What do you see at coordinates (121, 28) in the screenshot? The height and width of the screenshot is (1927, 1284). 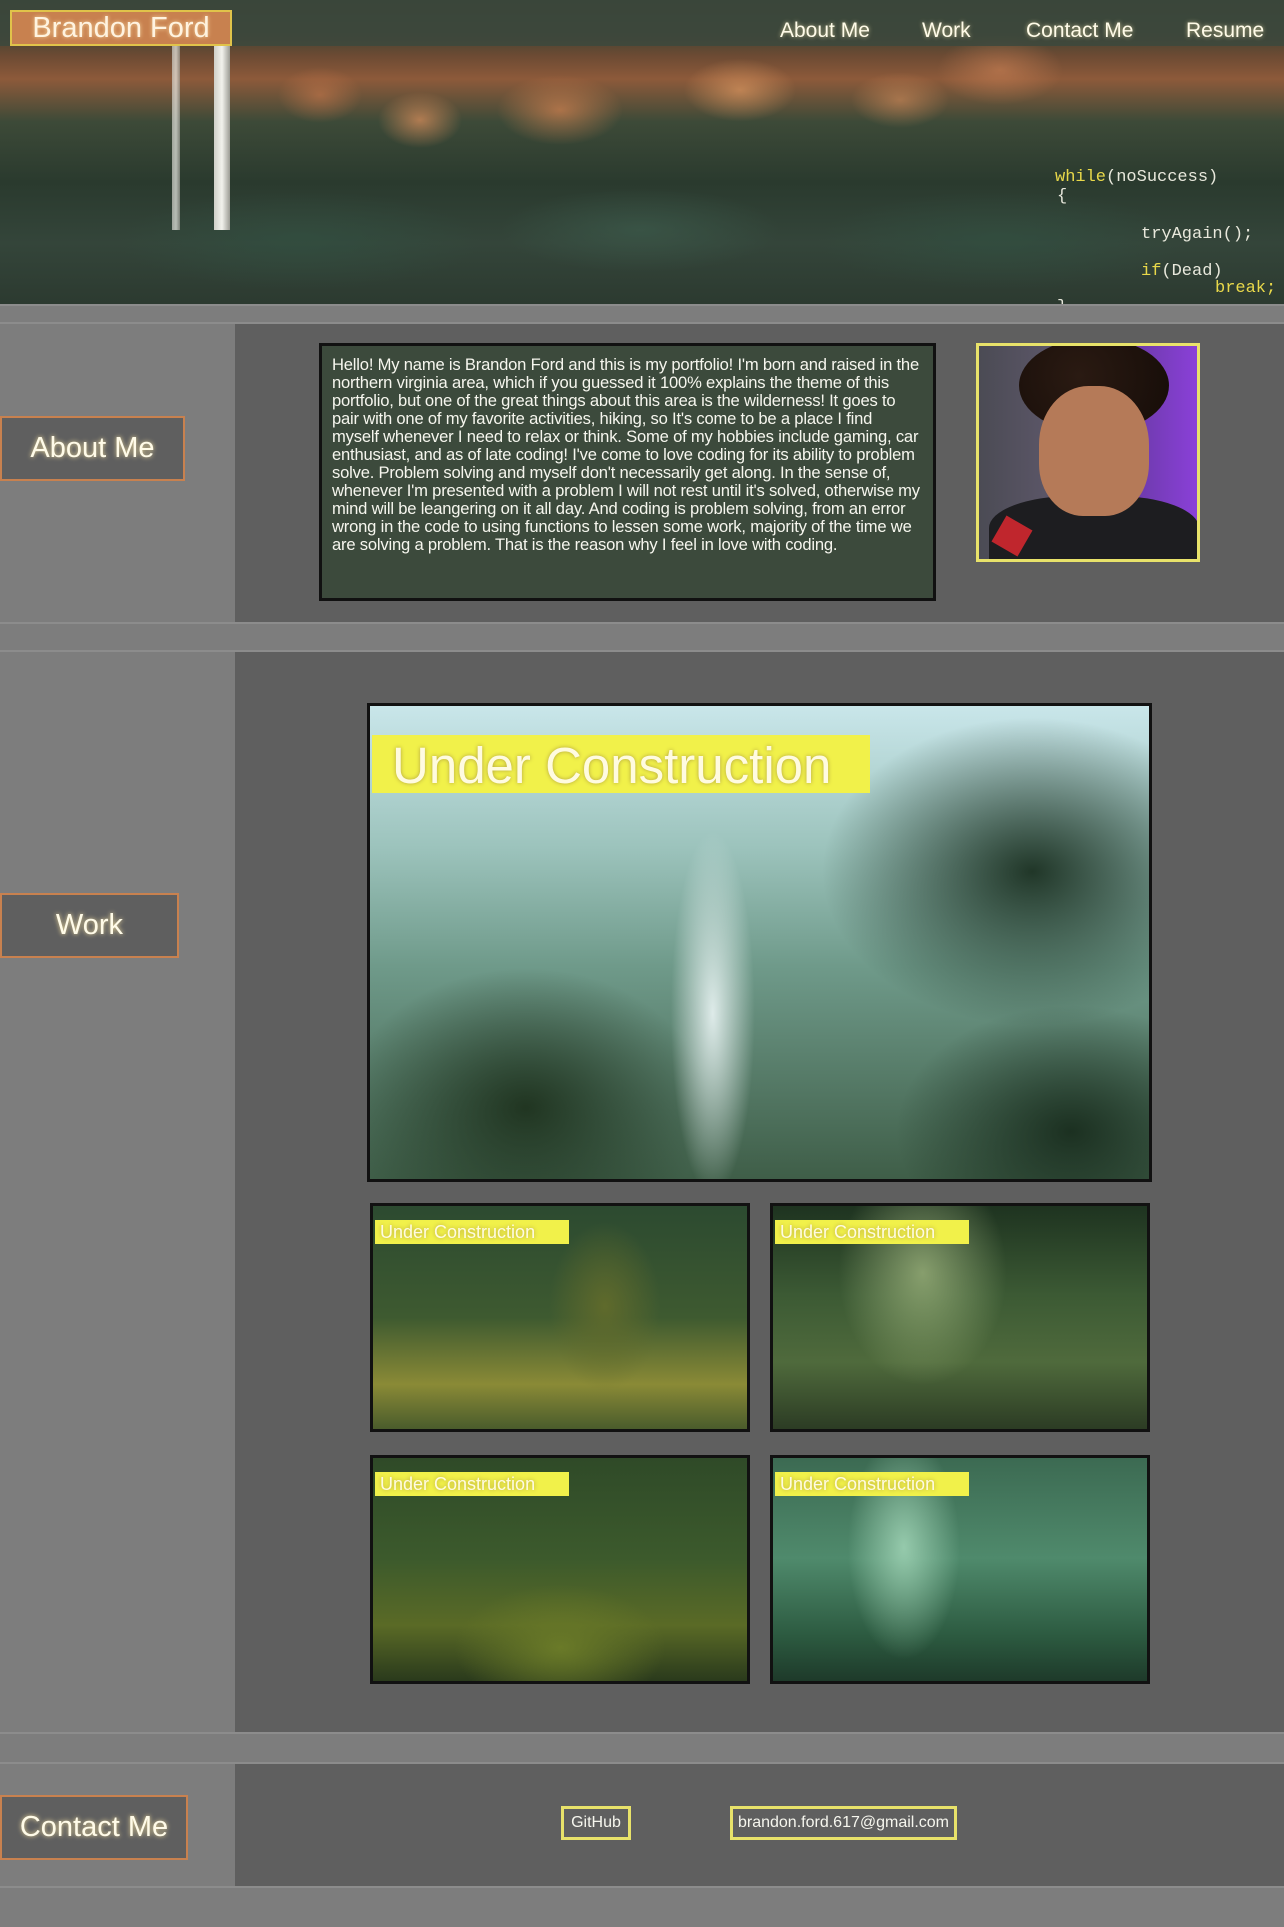 I see `brand-logo: Brandon Ford` at bounding box center [121, 28].